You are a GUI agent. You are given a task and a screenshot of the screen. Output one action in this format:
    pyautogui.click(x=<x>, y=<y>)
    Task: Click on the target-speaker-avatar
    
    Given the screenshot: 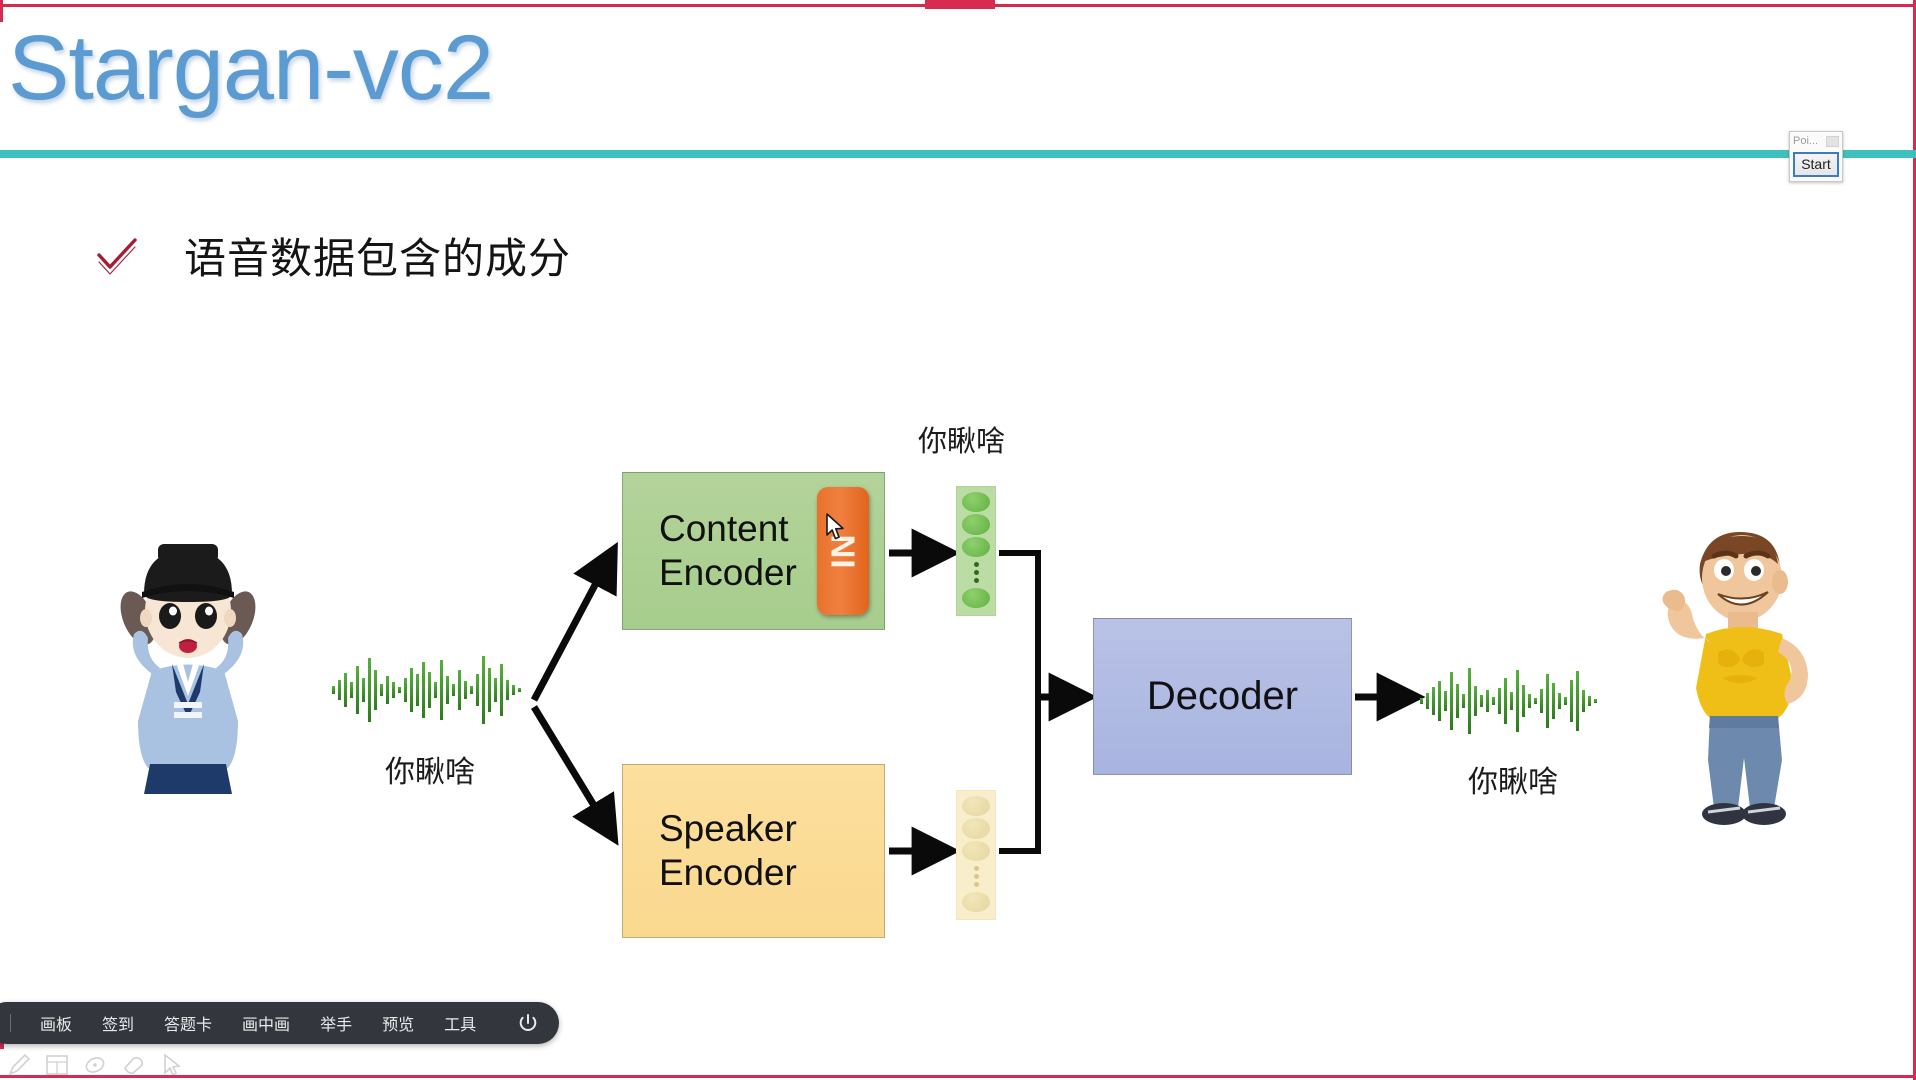 What is the action you would take?
    pyautogui.click(x=1738, y=674)
    